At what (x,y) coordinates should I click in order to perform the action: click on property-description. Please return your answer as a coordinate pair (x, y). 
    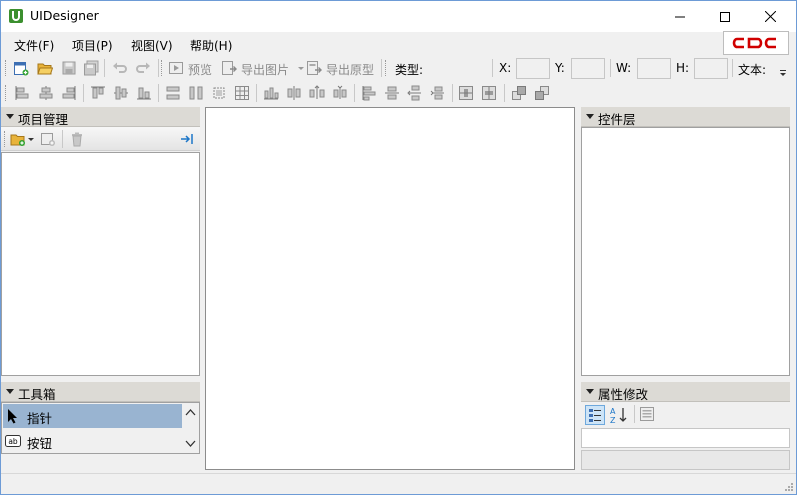
    Looking at the image, I should click on (685, 460).